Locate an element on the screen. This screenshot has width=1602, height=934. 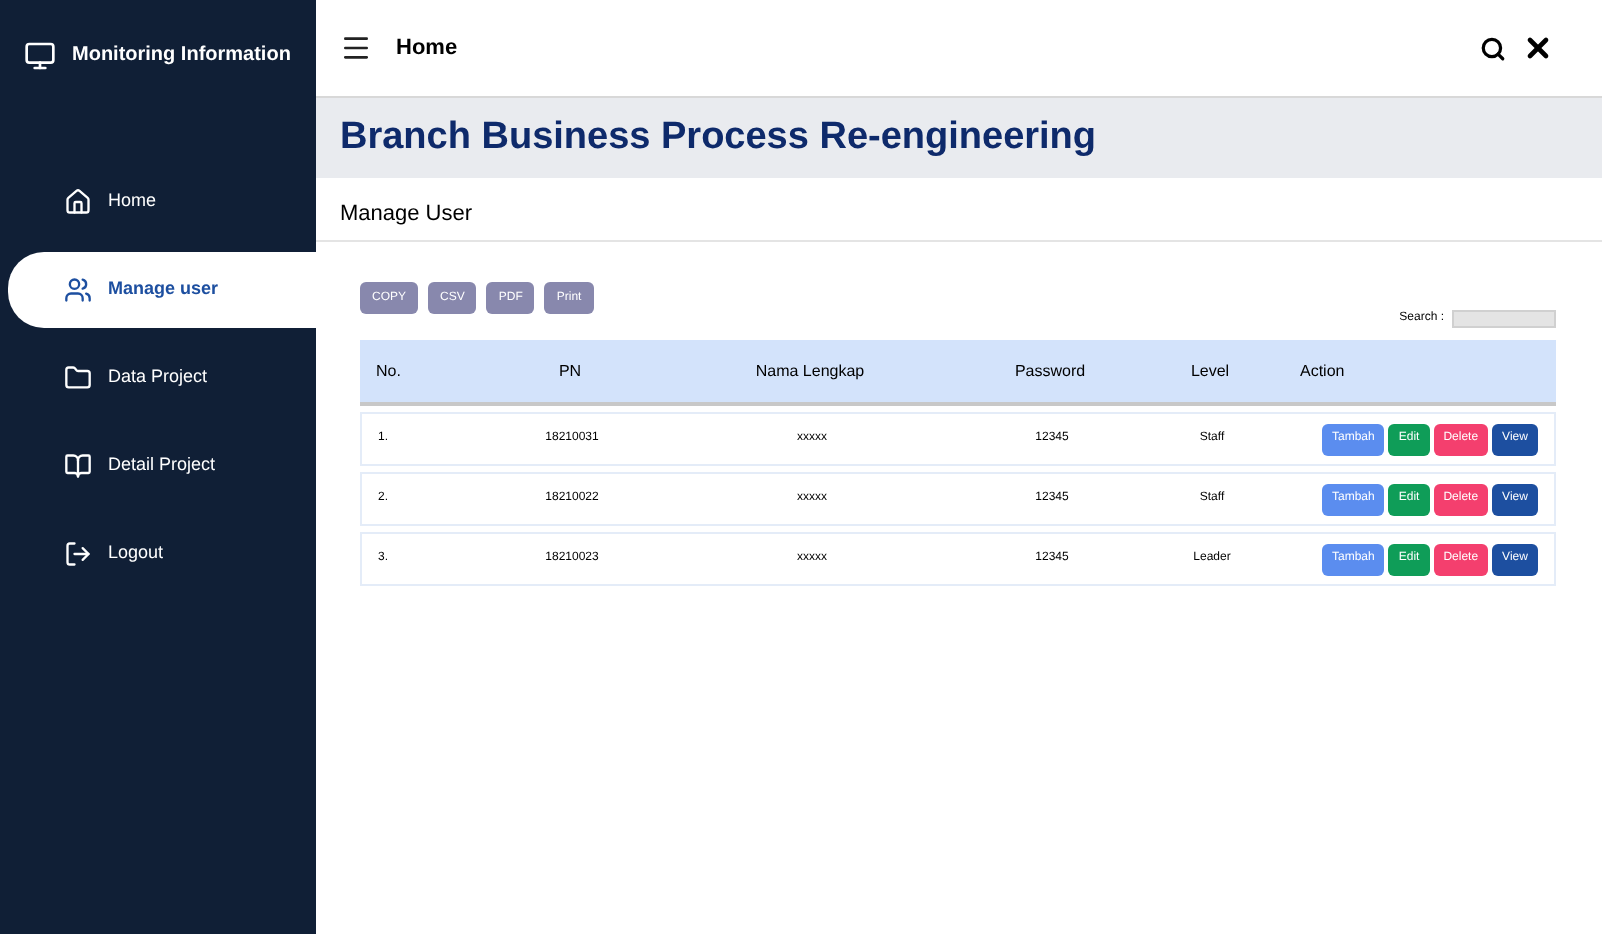
sidebar-item: Home is located at coordinates (162, 202).